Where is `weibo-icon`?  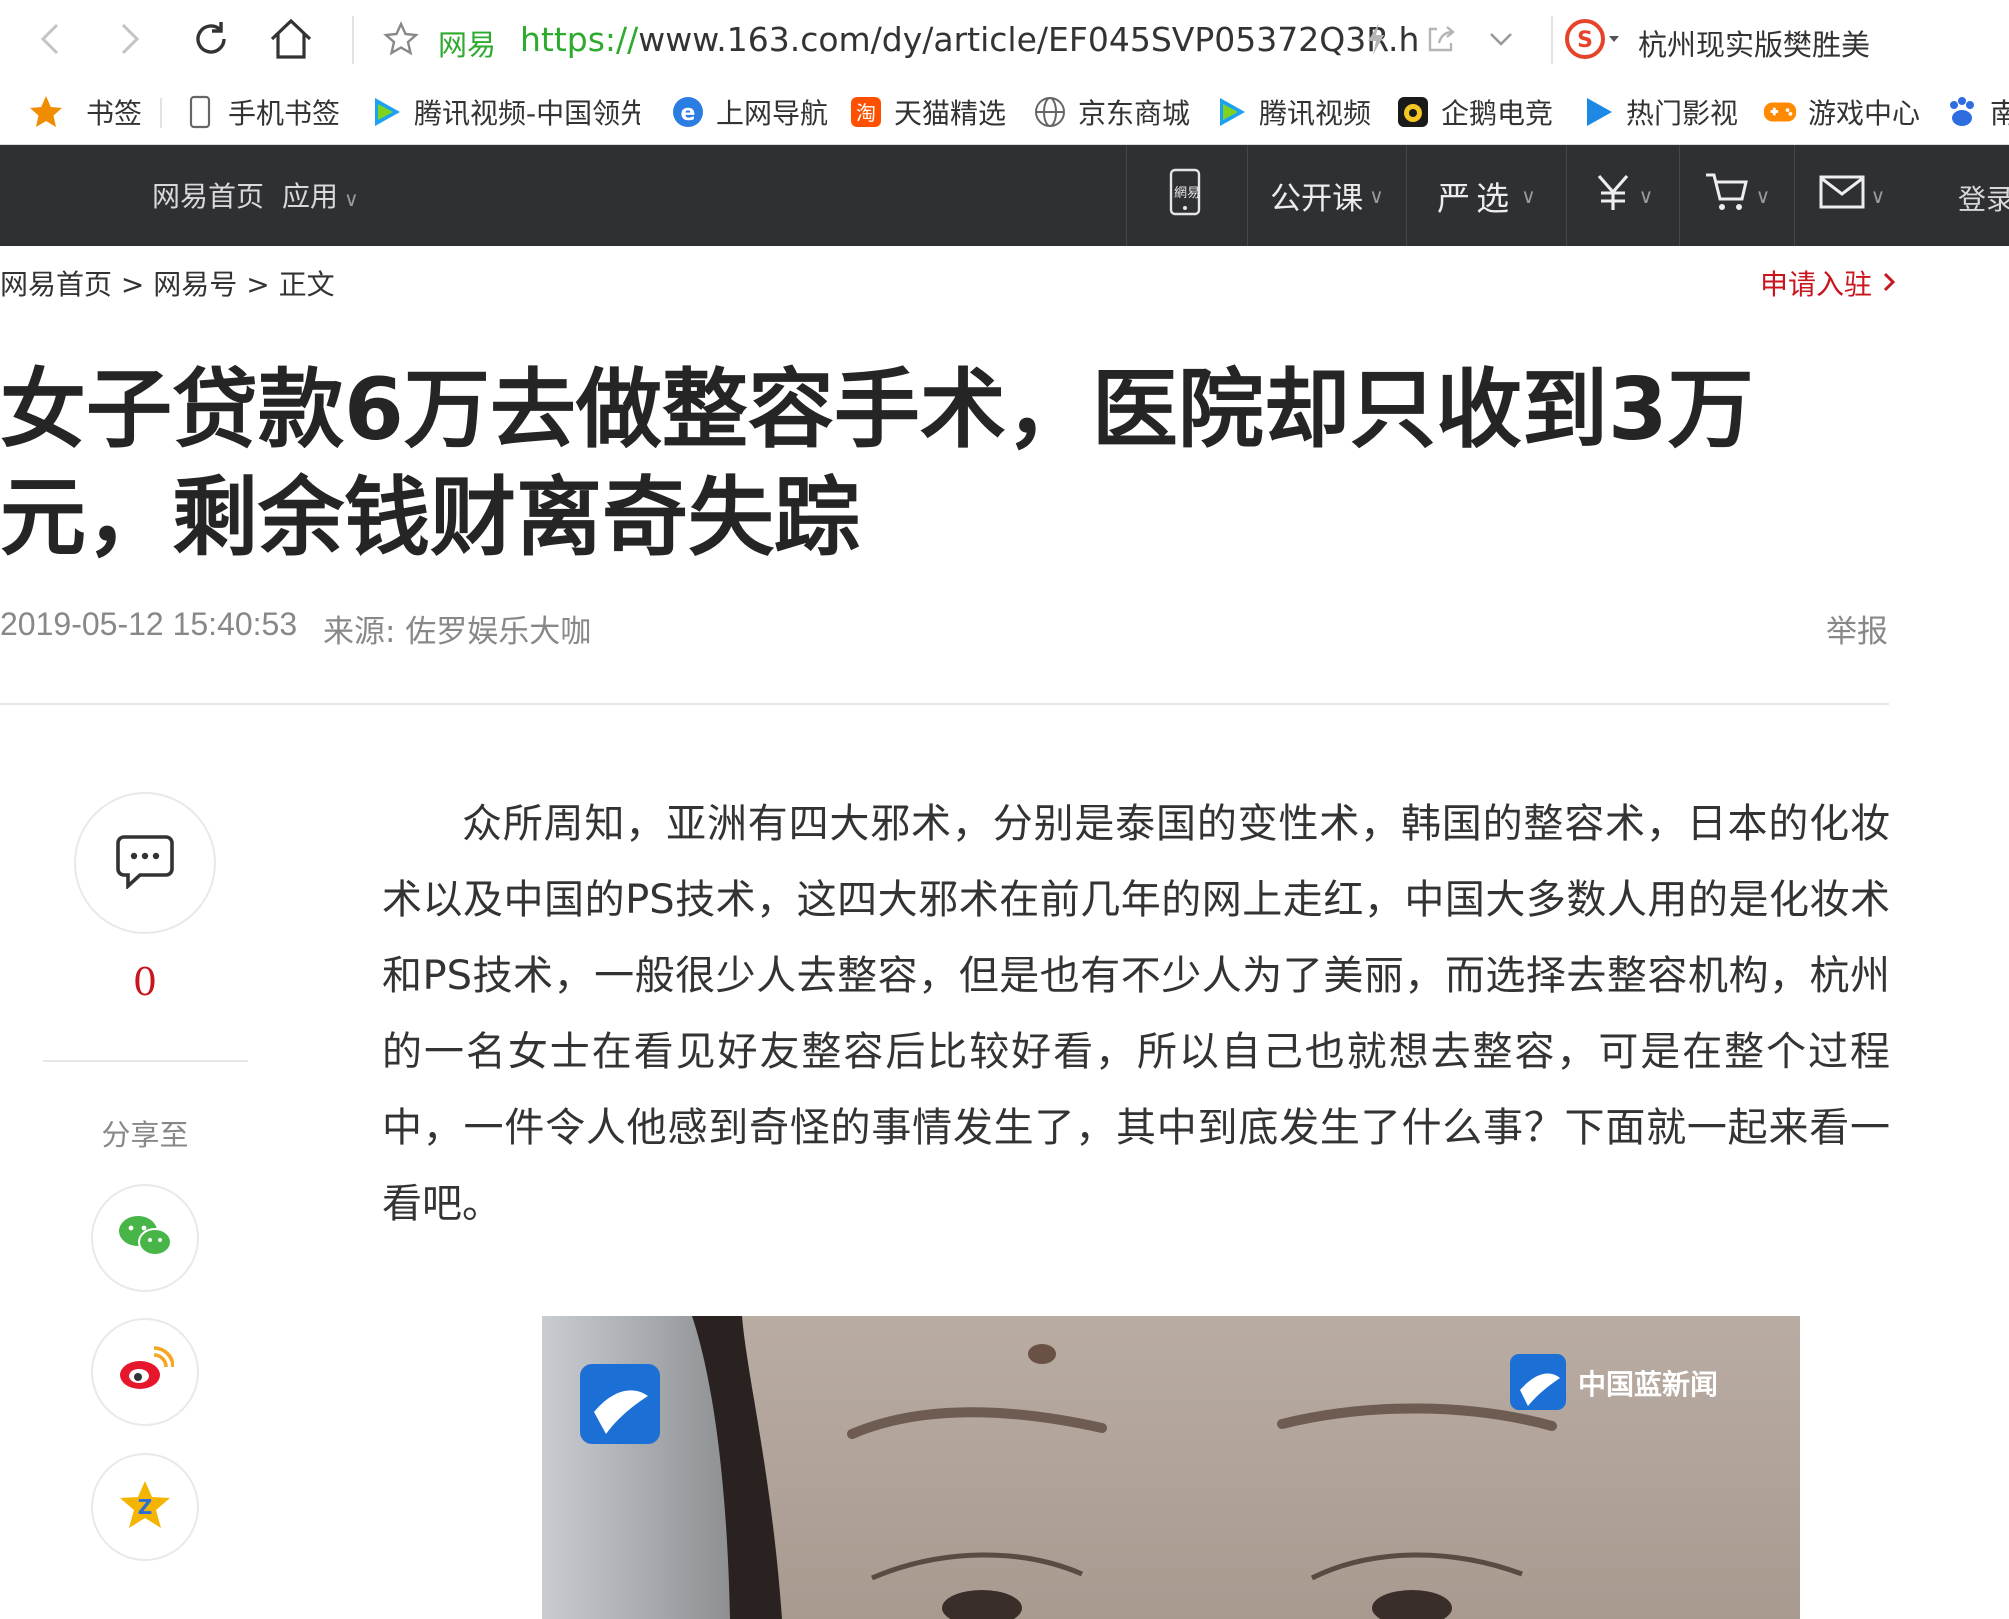 weibo-icon is located at coordinates (145, 1372).